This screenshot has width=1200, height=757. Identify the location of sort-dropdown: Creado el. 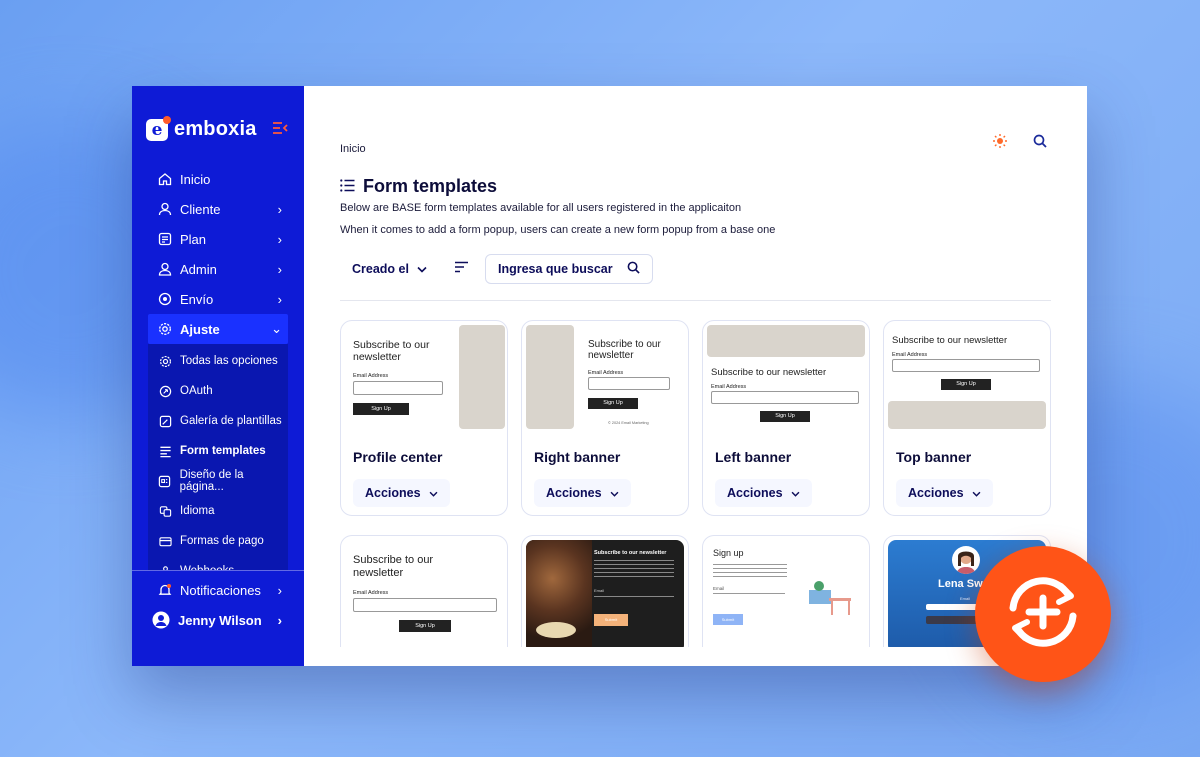
(389, 269).